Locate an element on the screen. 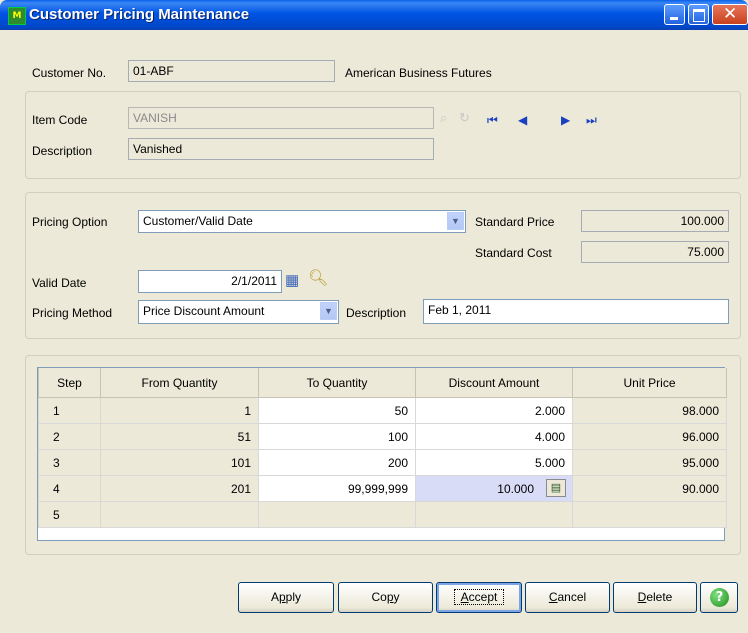 The height and width of the screenshot is (633, 748). maximize-button is located at coordinates (698, 14).